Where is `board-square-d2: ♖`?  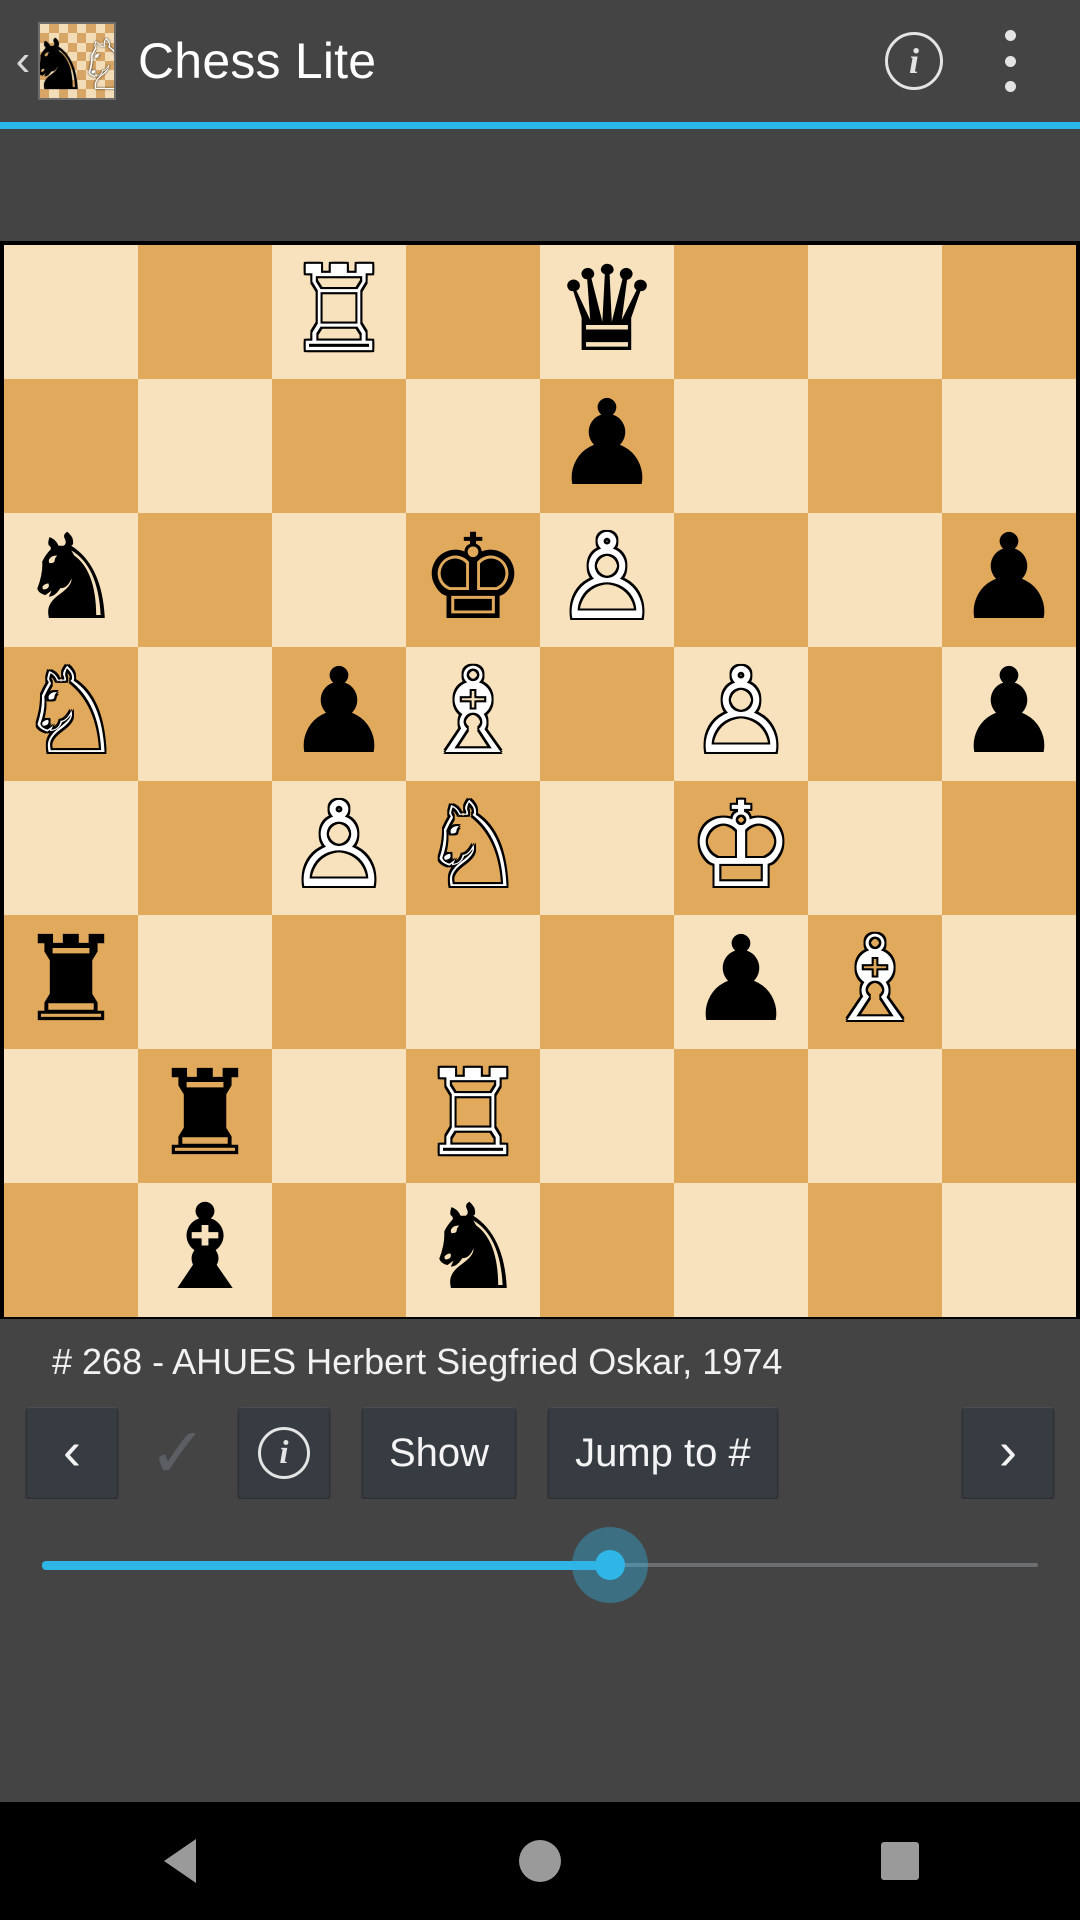
board-square-d2: ♖ is located at coordinates (473, 1116).